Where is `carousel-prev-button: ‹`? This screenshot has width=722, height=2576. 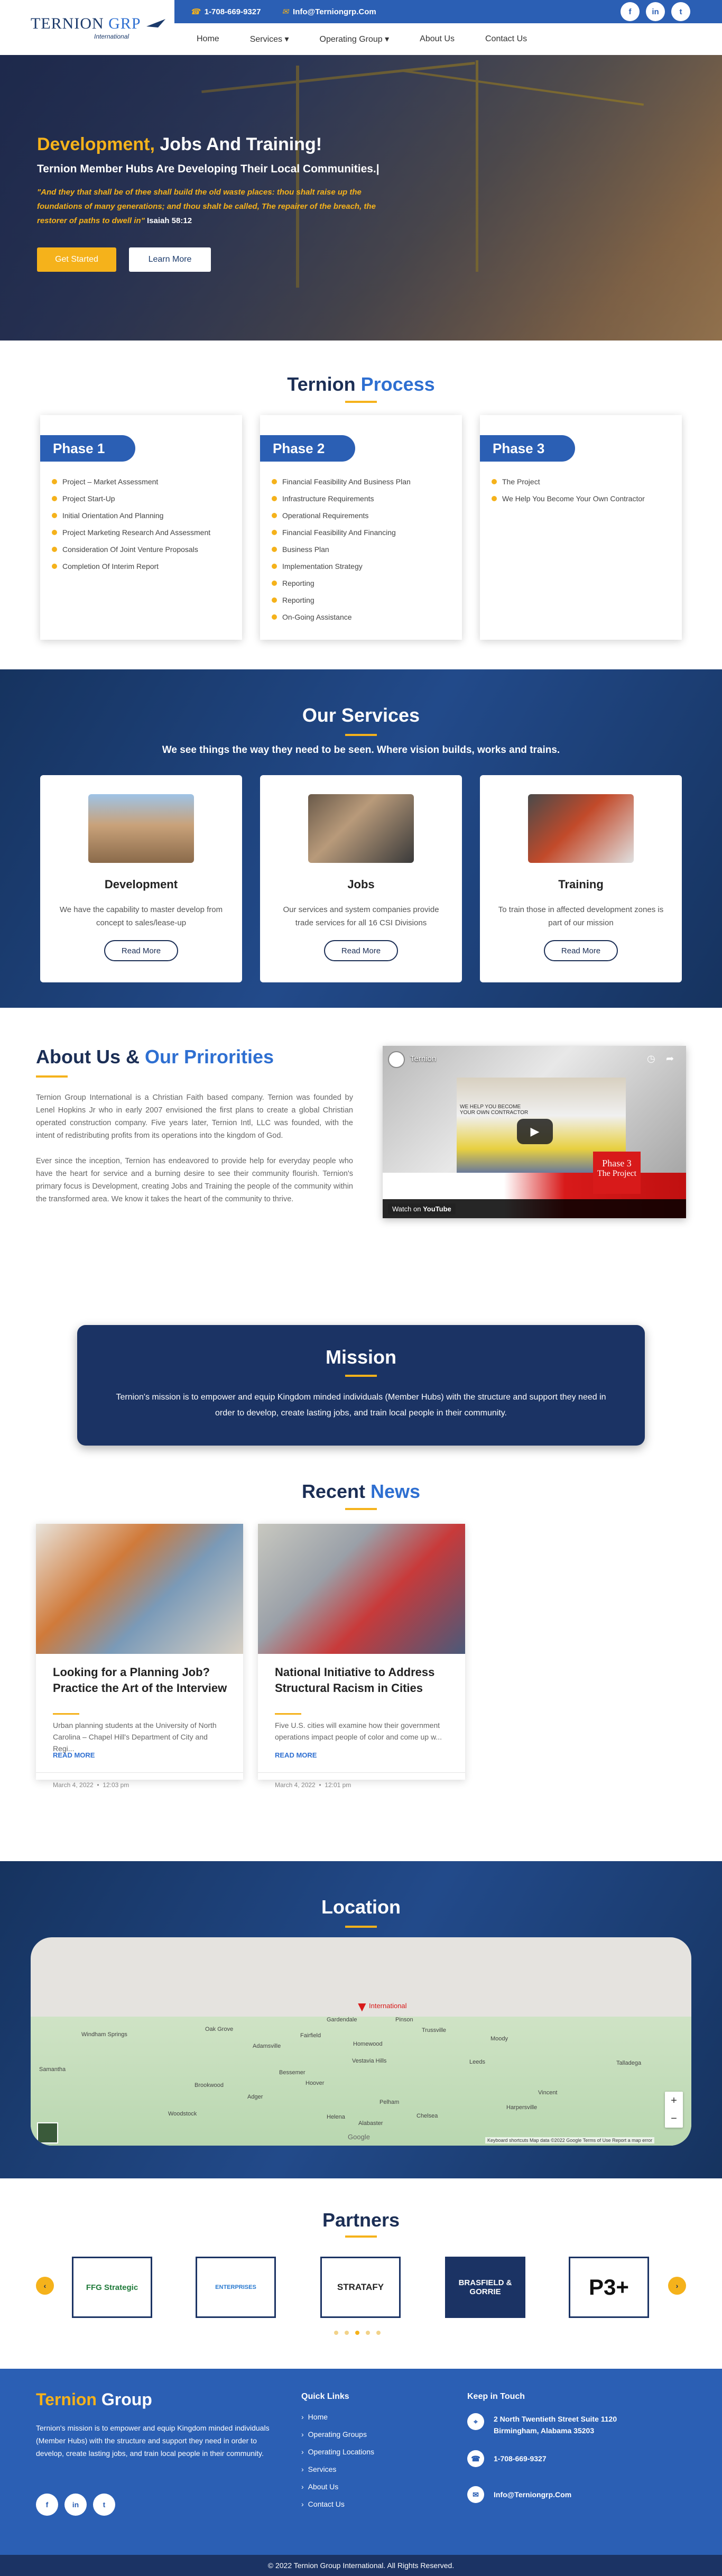
carousel-prev-button: ‹ is located at coordinates (45, 2286).